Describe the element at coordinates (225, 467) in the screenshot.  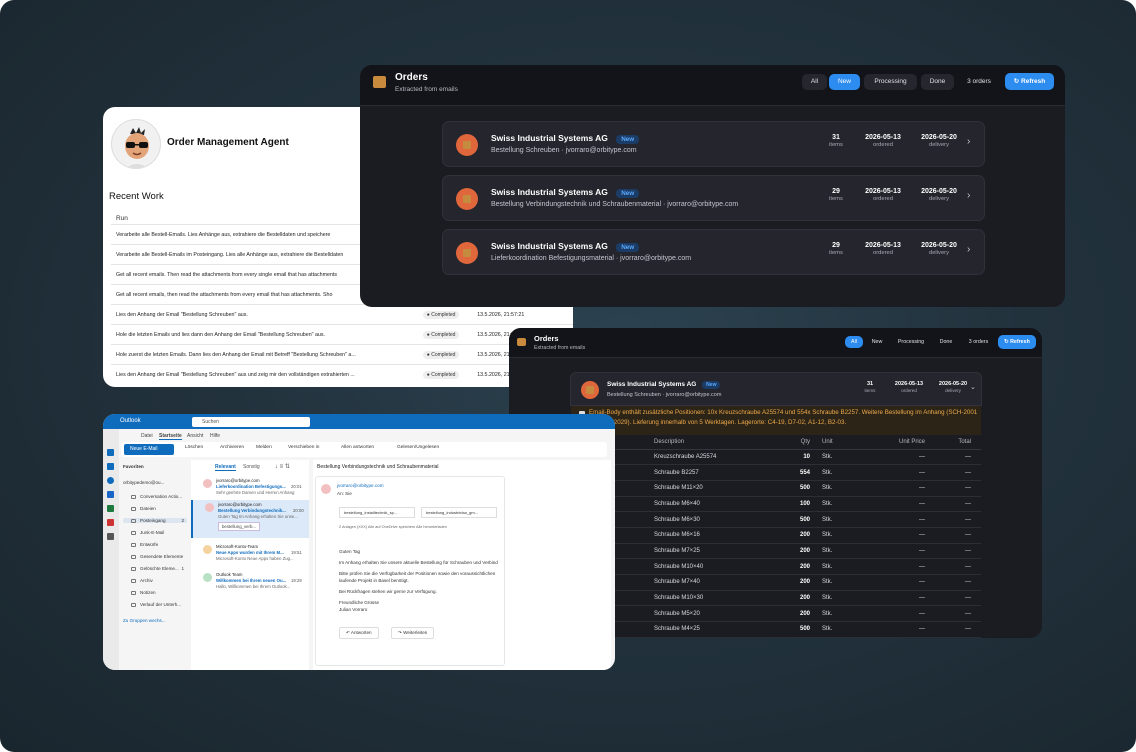
I see `tab-relevant: Relevant` at that location.